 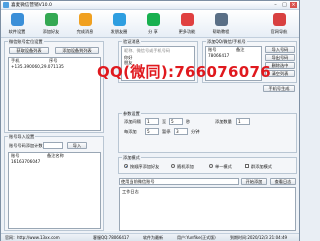 What do you see at coordinates (166, 131) in the screenshot?
I see `pause-label: 暂停` at bounding box center [166, 131].